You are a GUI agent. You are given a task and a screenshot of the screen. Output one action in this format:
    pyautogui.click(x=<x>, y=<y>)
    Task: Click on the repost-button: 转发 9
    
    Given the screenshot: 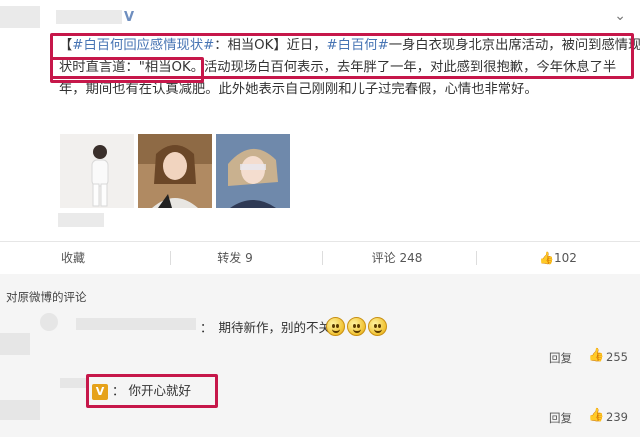 What is the action you would take?
    pyautogui.click(x=235, y=258)
    